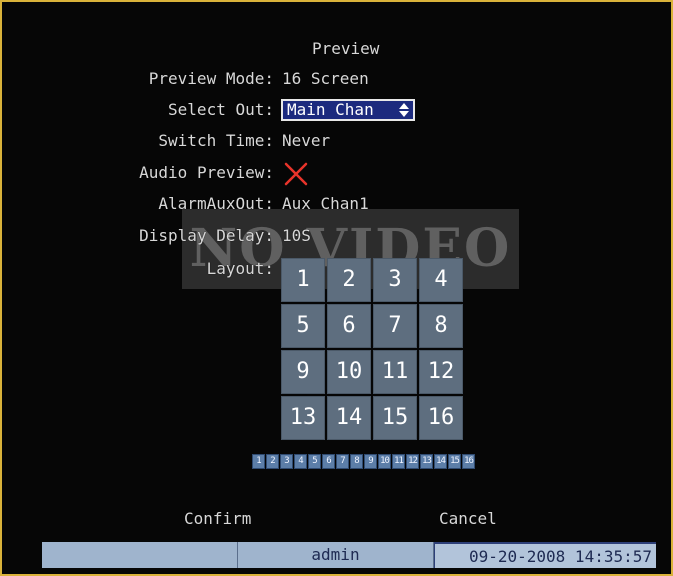  What do you see at coordinates (314, 461) in the screenshot?
I see `channel-chip-5: 5` at bounding box center [314, 461].